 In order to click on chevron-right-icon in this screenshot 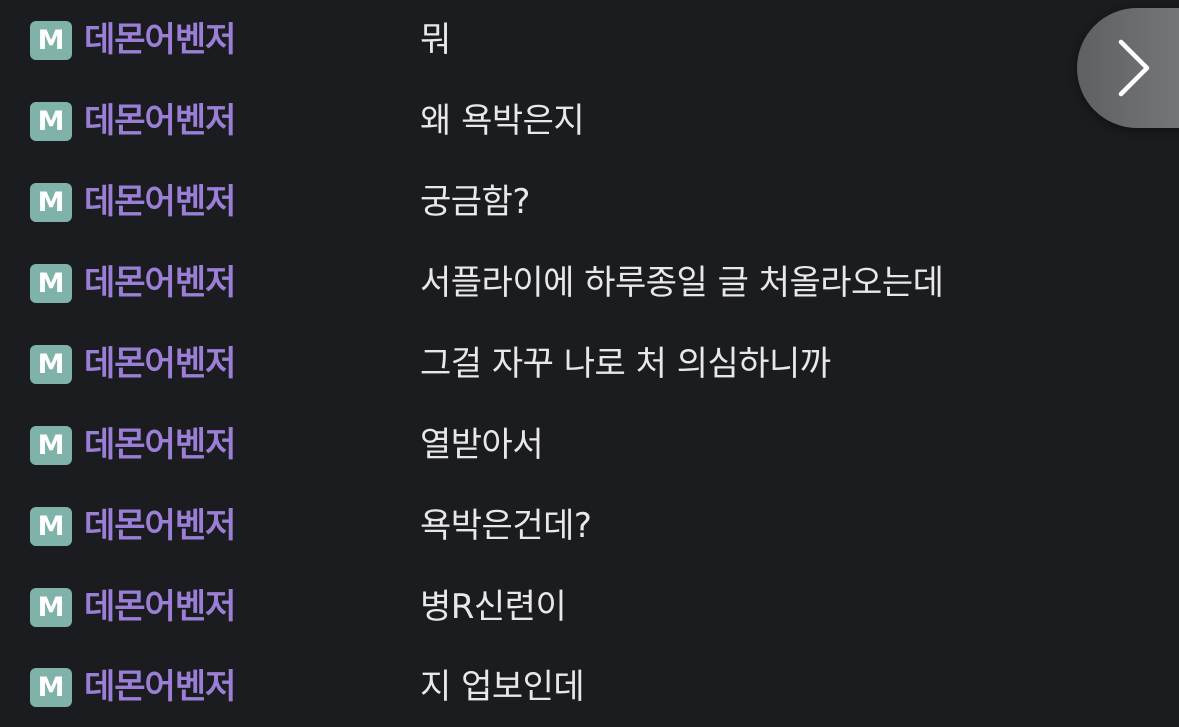, I will do `click(1134, 68)`.